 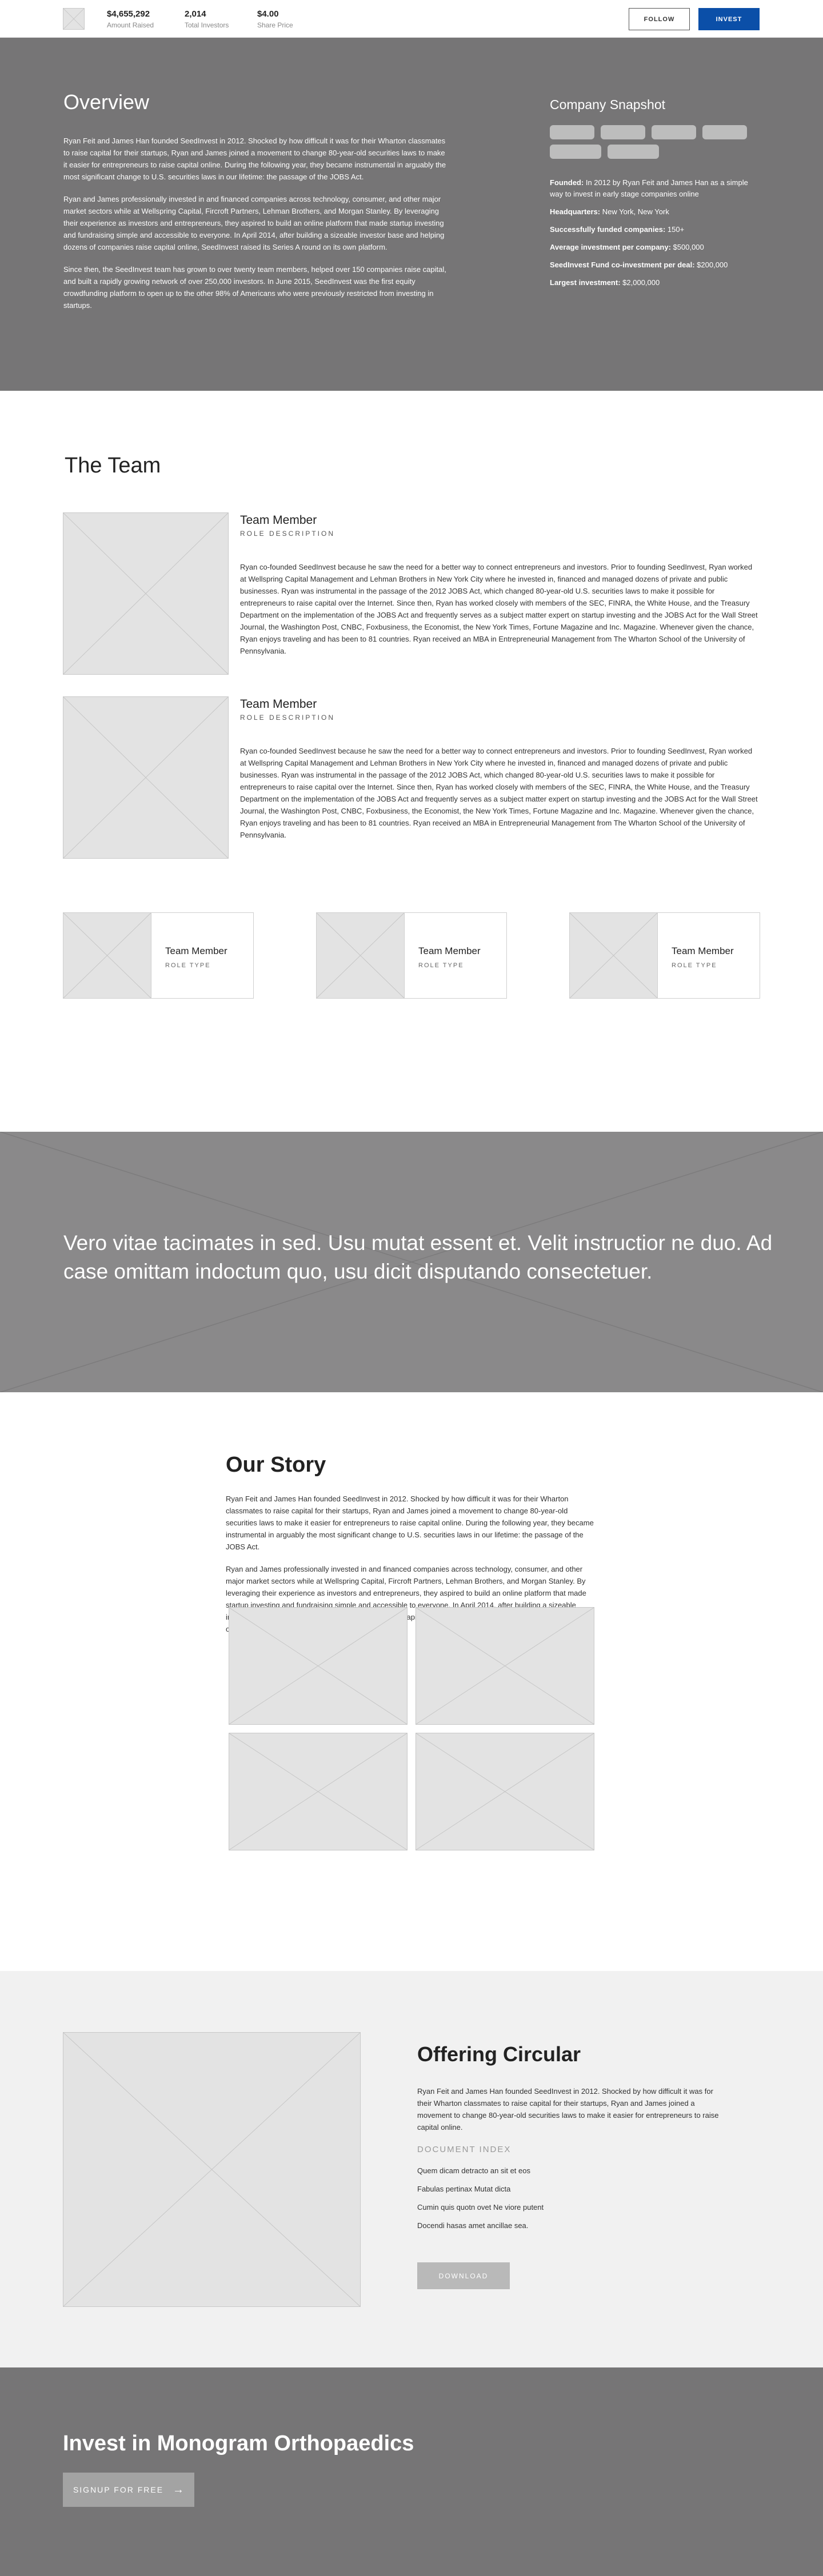 I want to click on offering-document-image, so click(x=212, y=2169).